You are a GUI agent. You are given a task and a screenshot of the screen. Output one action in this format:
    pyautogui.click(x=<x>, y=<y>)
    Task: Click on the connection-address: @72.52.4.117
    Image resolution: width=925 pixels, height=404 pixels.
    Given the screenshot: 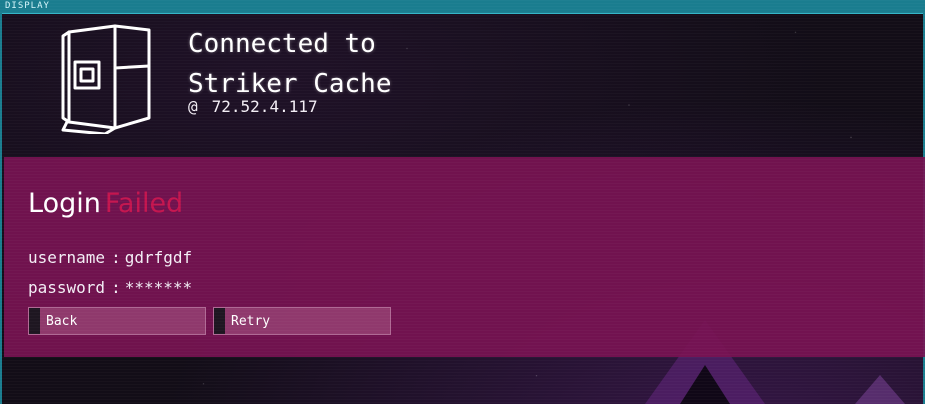 What is the action you would take?
    pyautogui.click(x=253, y=106)
    